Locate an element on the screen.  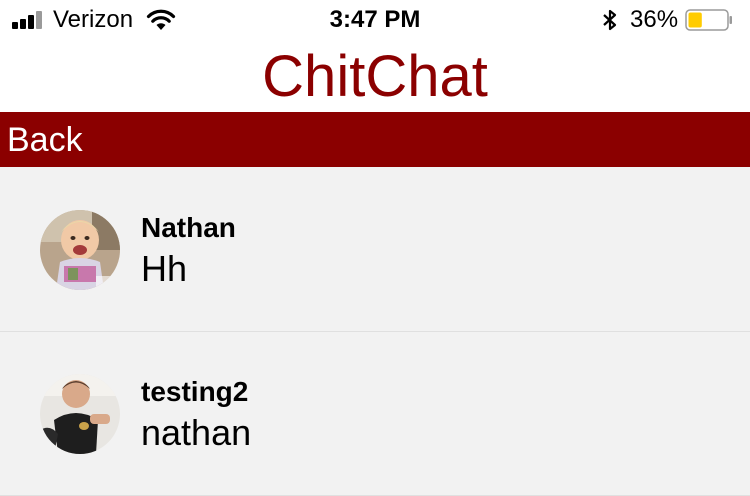
baby-photo-avatar is located at coordinates (80, 250).